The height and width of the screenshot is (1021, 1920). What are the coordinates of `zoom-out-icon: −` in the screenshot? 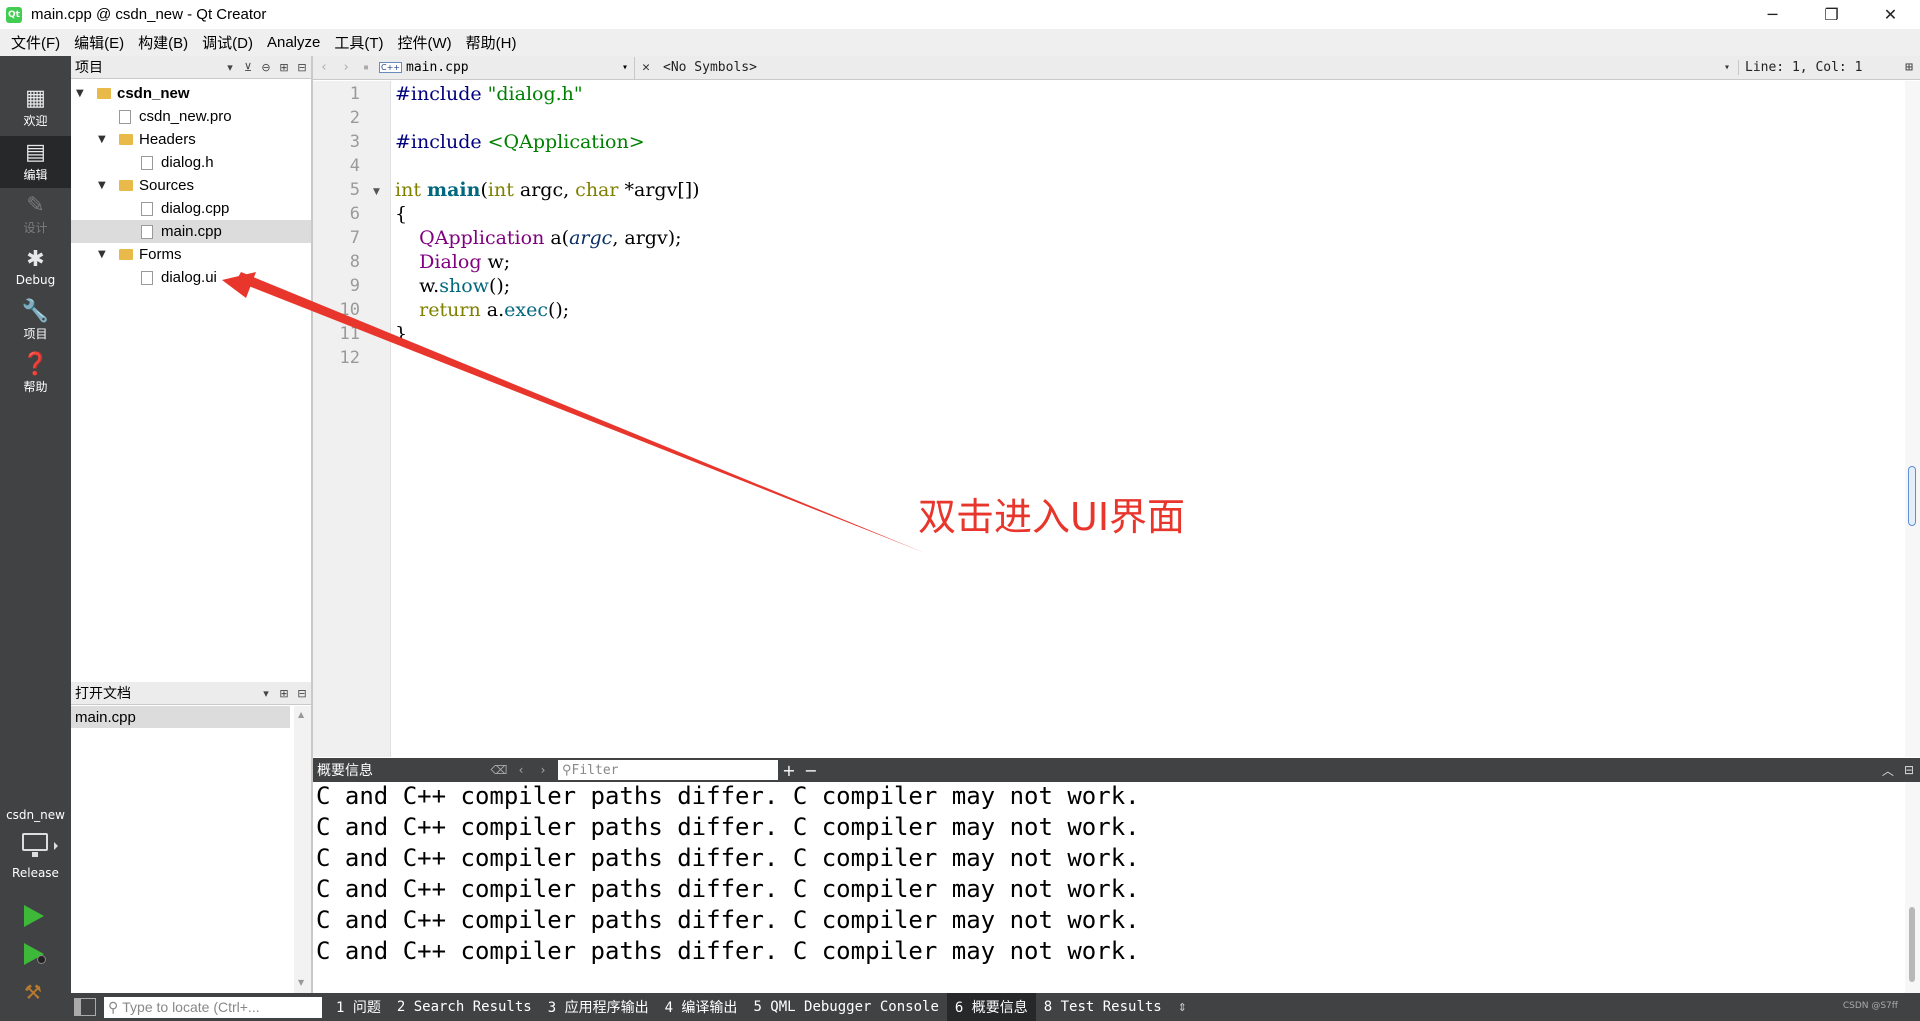 It's located at (811, 770).